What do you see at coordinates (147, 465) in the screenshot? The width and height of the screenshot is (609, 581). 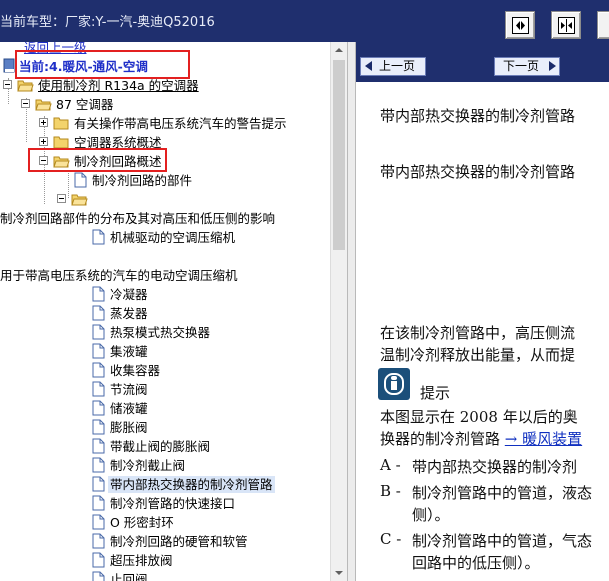 I see `tree-label: 制冷剂截止阀` at bounding box center [147, 465].